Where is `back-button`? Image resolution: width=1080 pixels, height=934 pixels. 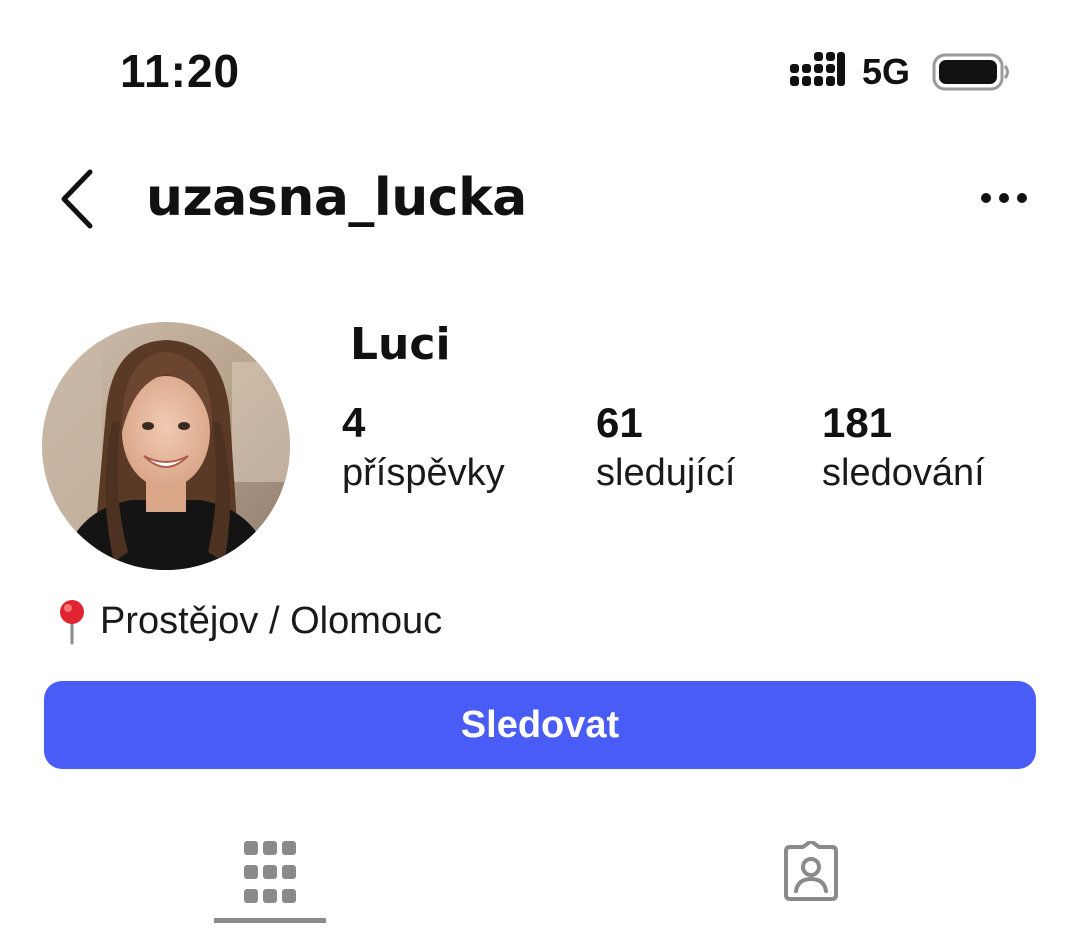
back-button is located at coordinates (78, 199).